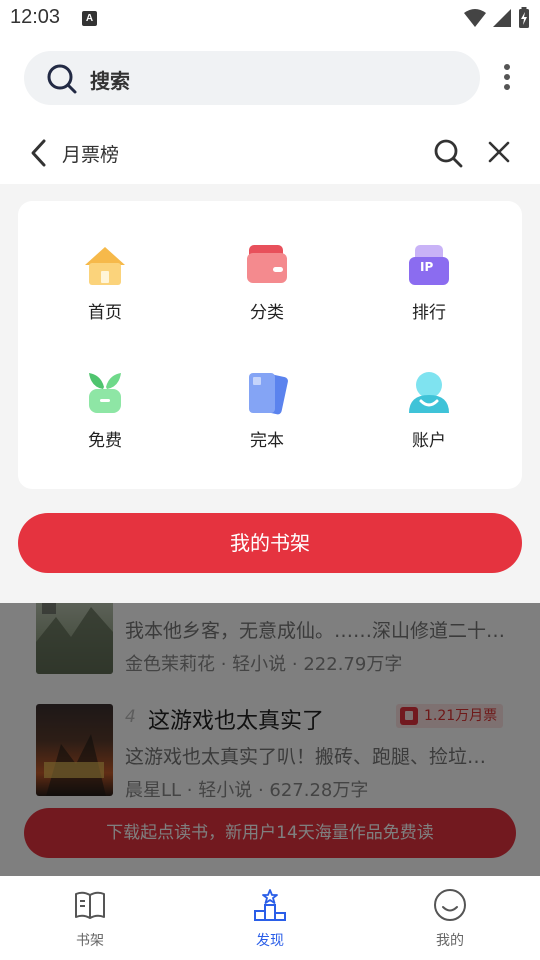 The width and height of the screenshot is (540, 960). Describe the element at coordinates (270, 543) in the screenshot. I see `my-bookshelf-button: 我的书架` at that location.